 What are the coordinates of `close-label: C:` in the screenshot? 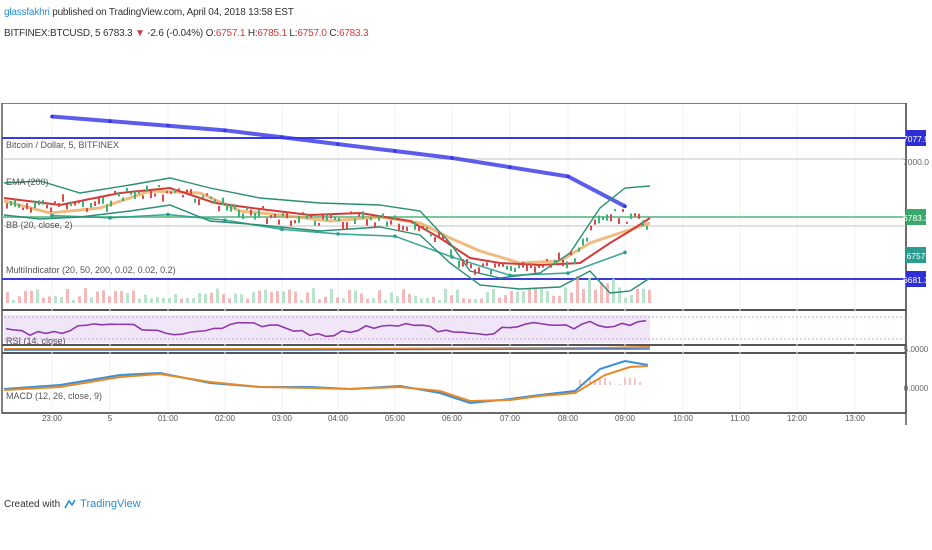 It's located at (334, 33).